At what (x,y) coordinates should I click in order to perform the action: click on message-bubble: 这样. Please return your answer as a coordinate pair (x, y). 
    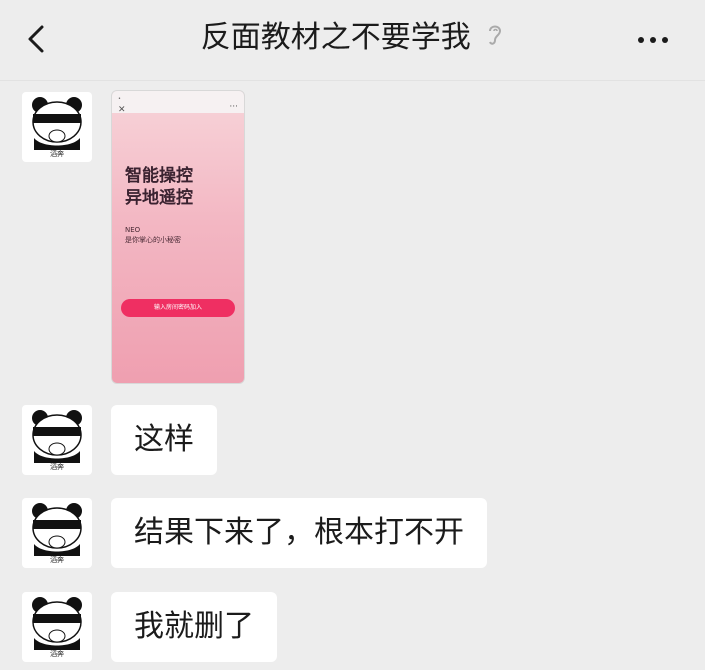
    Looking at the image, I should click on (164, 440).